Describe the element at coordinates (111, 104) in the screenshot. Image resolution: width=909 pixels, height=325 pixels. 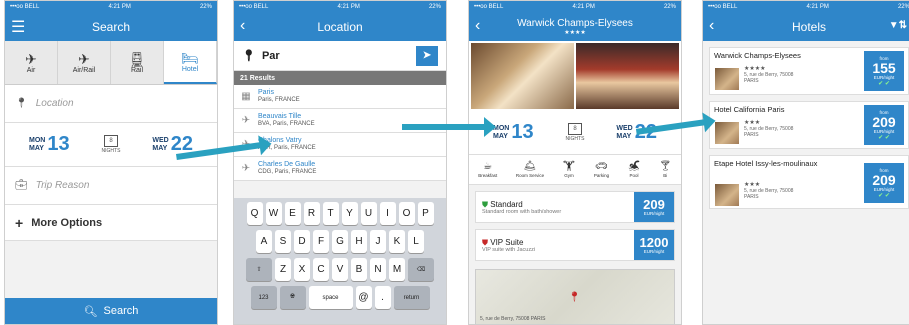
I see `location-field: 📍︎ Location` at that location.